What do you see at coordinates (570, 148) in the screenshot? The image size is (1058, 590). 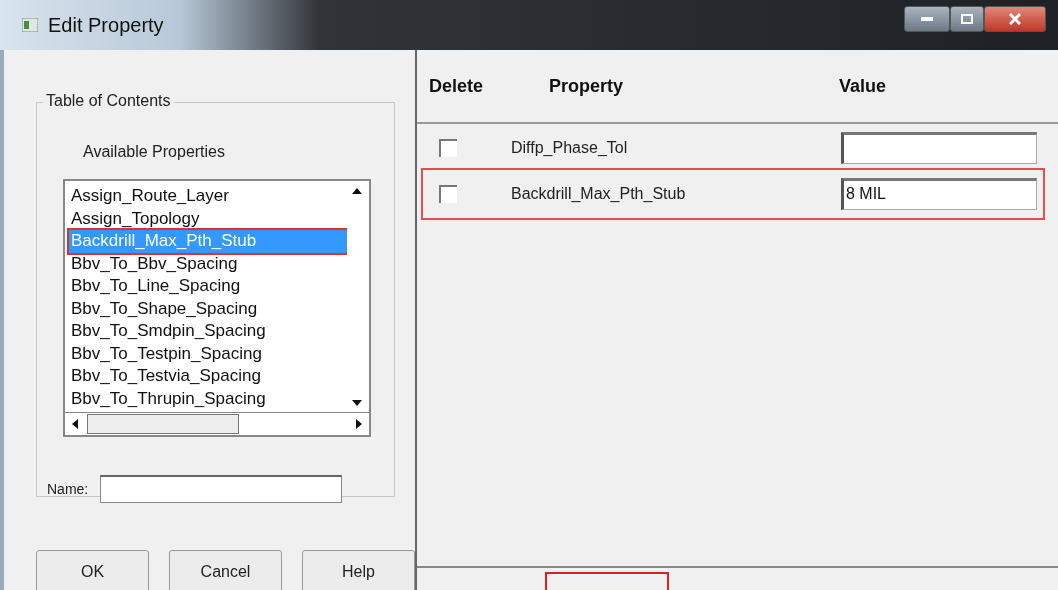 I see `property-name: Diffp_Phase_Tol` at bounding box center [570, 148].